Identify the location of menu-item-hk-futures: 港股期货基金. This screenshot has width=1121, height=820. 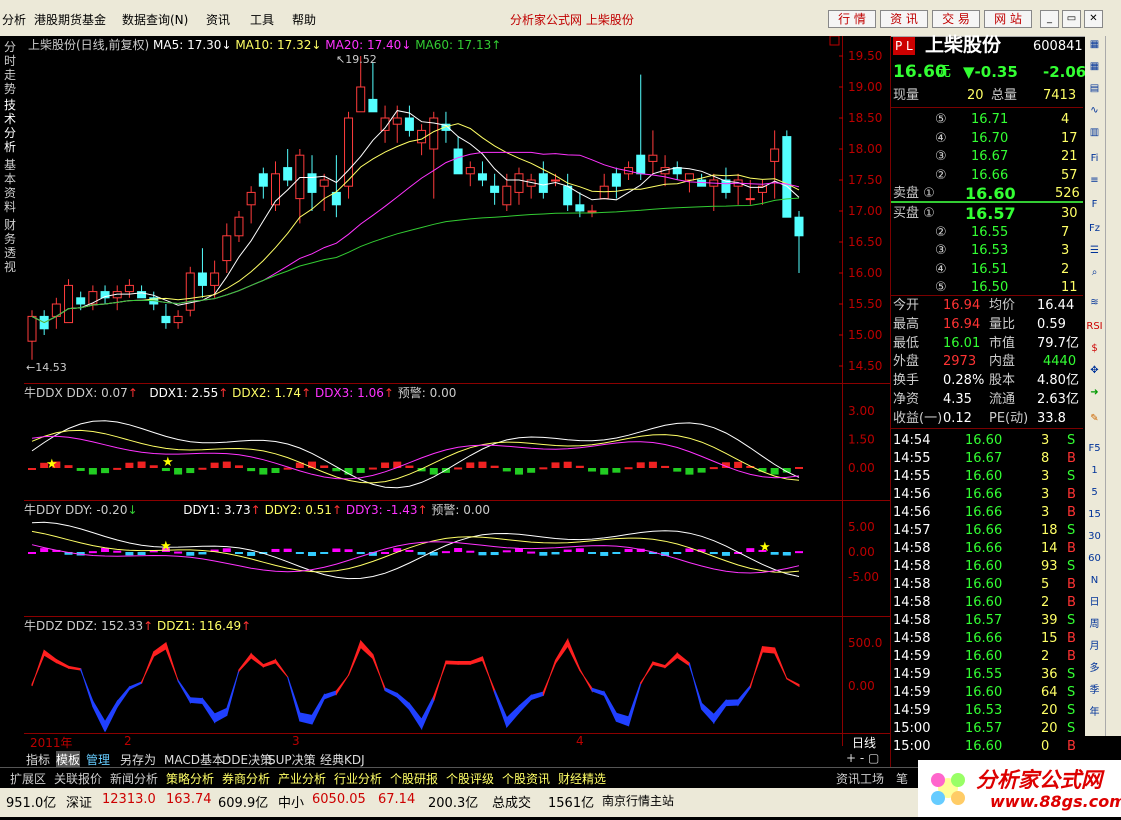
(70, 19).